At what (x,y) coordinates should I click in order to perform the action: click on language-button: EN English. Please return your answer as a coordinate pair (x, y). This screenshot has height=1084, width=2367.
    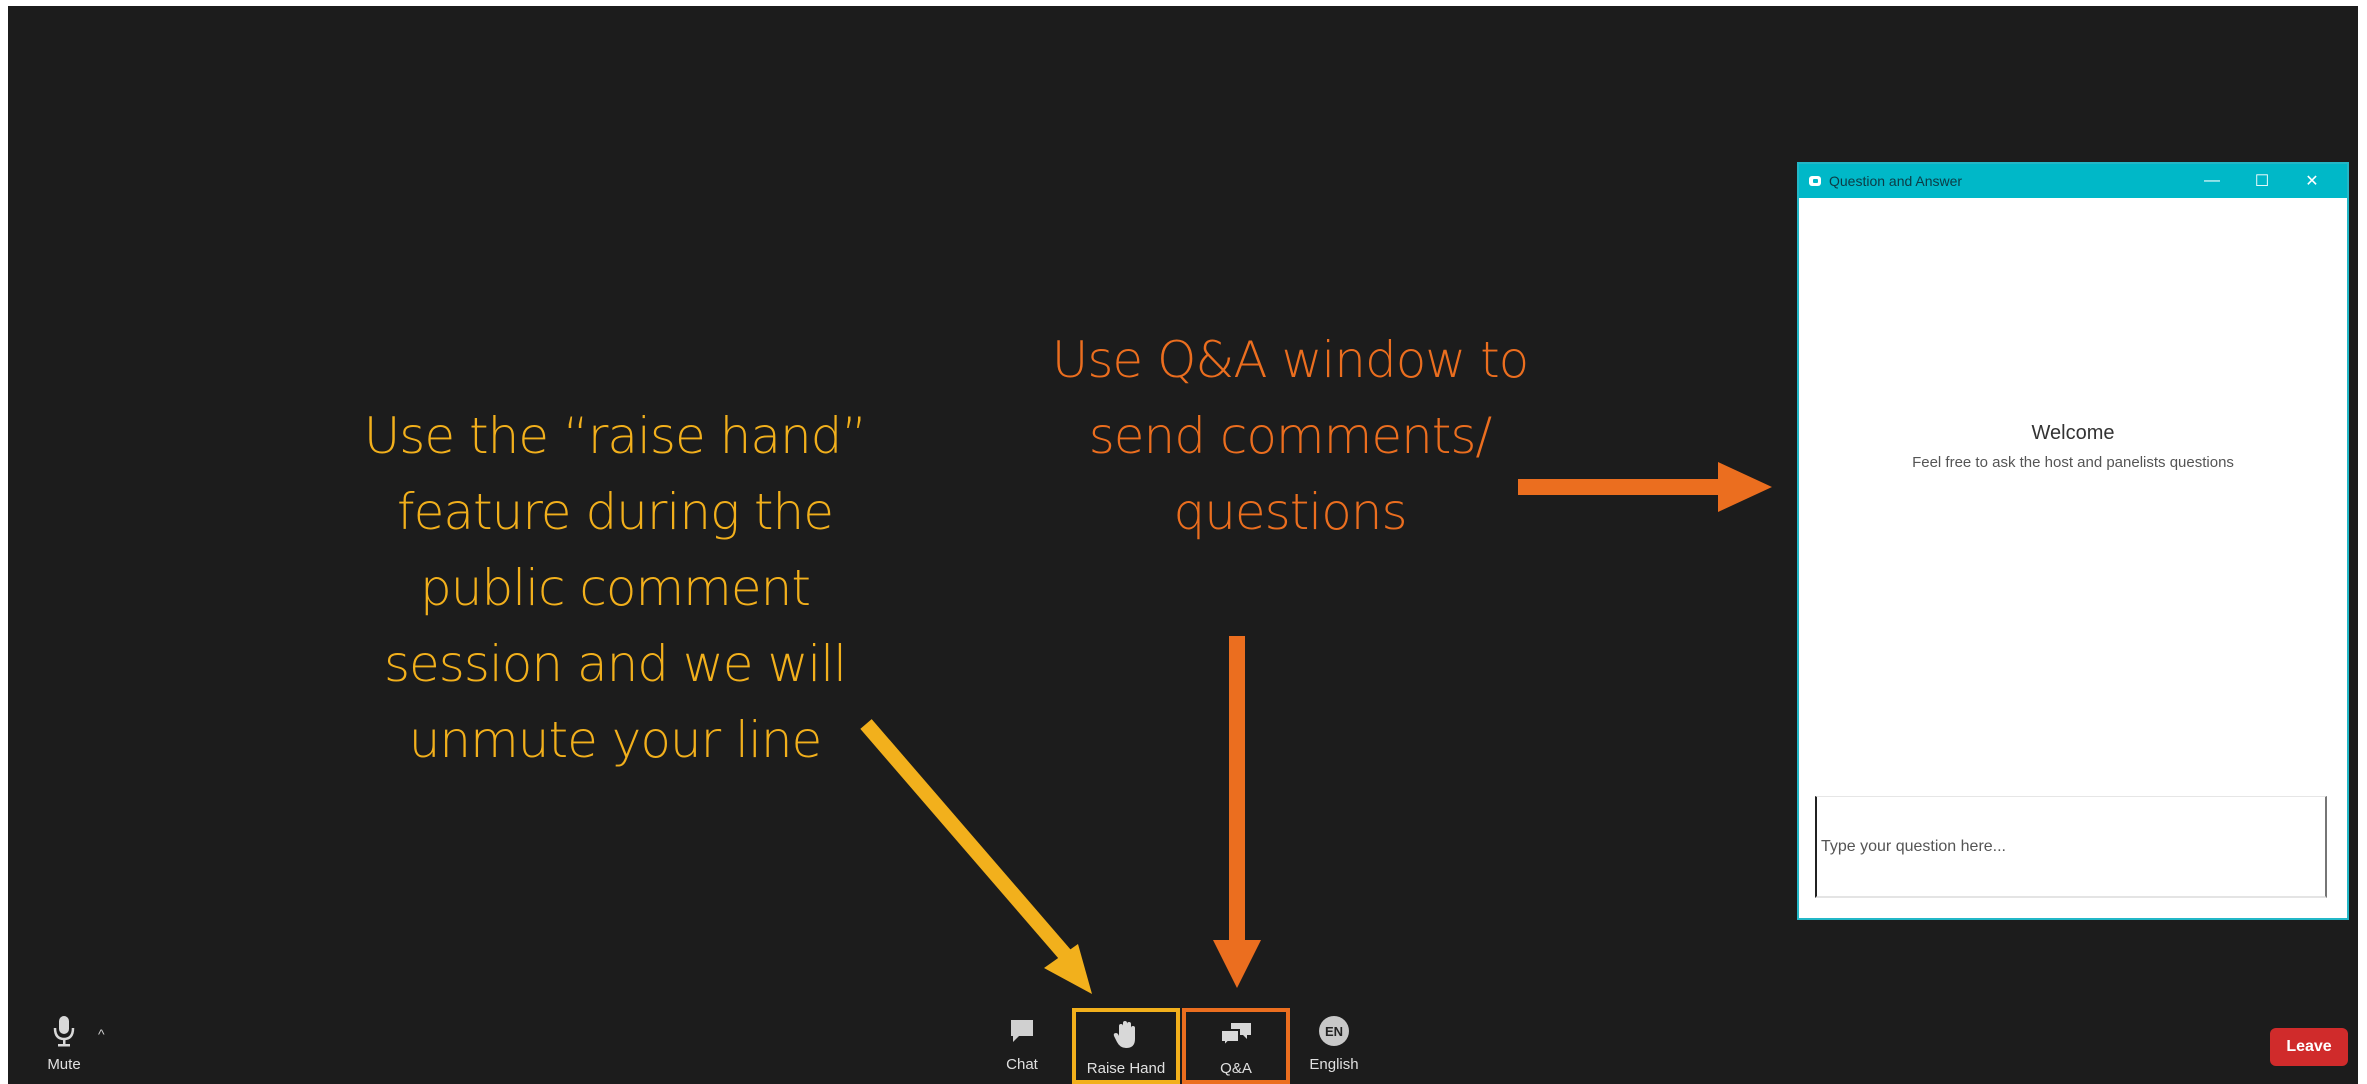
    Looking at the image, I should click on (1334, 1046).